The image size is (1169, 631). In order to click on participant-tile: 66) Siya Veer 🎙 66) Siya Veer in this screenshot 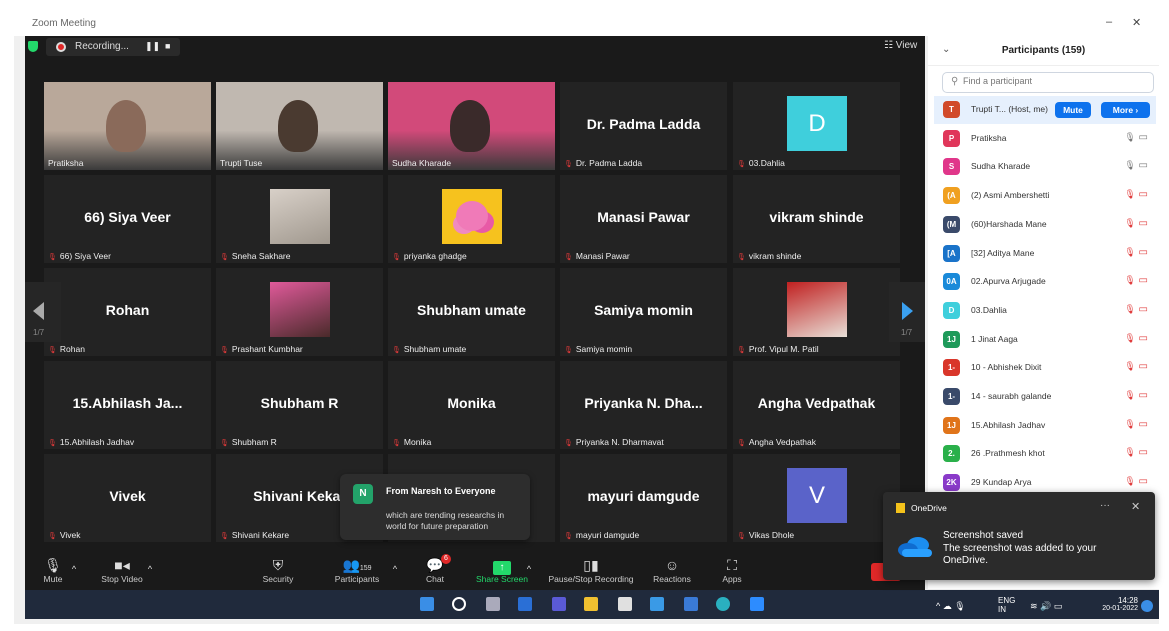, I will do `click(127, 219)`.